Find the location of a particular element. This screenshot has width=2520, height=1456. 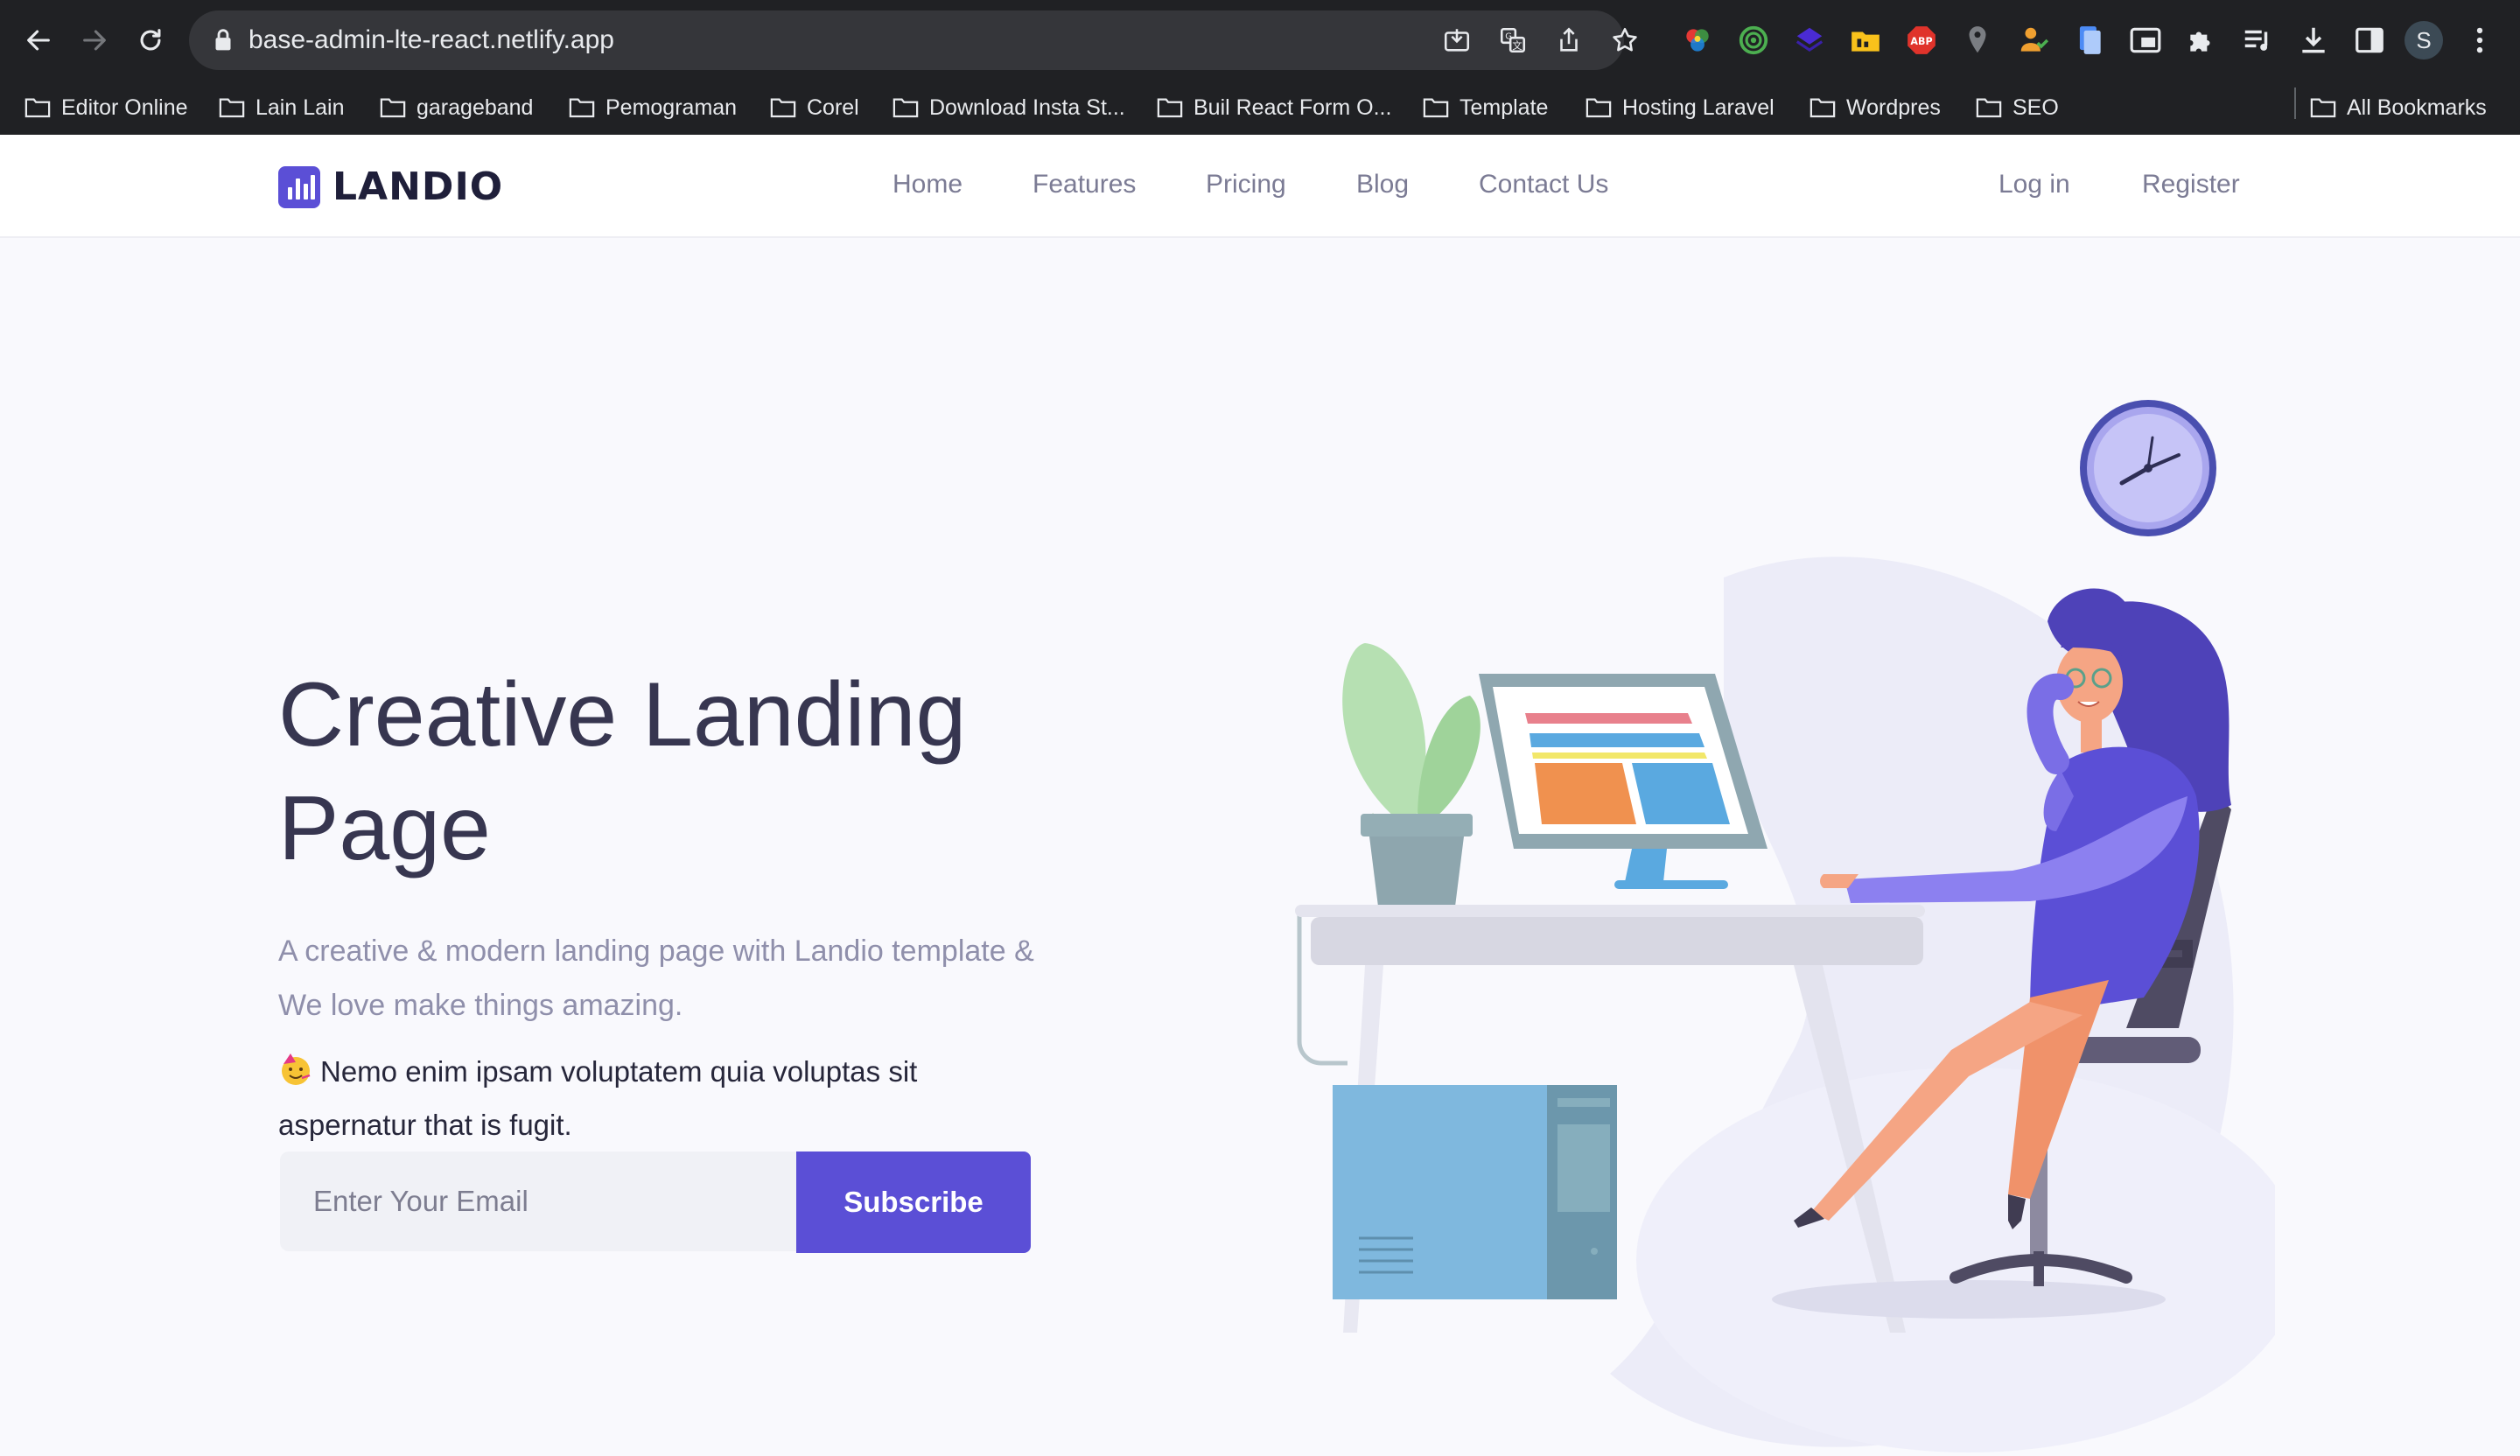

address-bar: base-admin-lte-react.netlify.app 文G is located at coordinates (913, 40).